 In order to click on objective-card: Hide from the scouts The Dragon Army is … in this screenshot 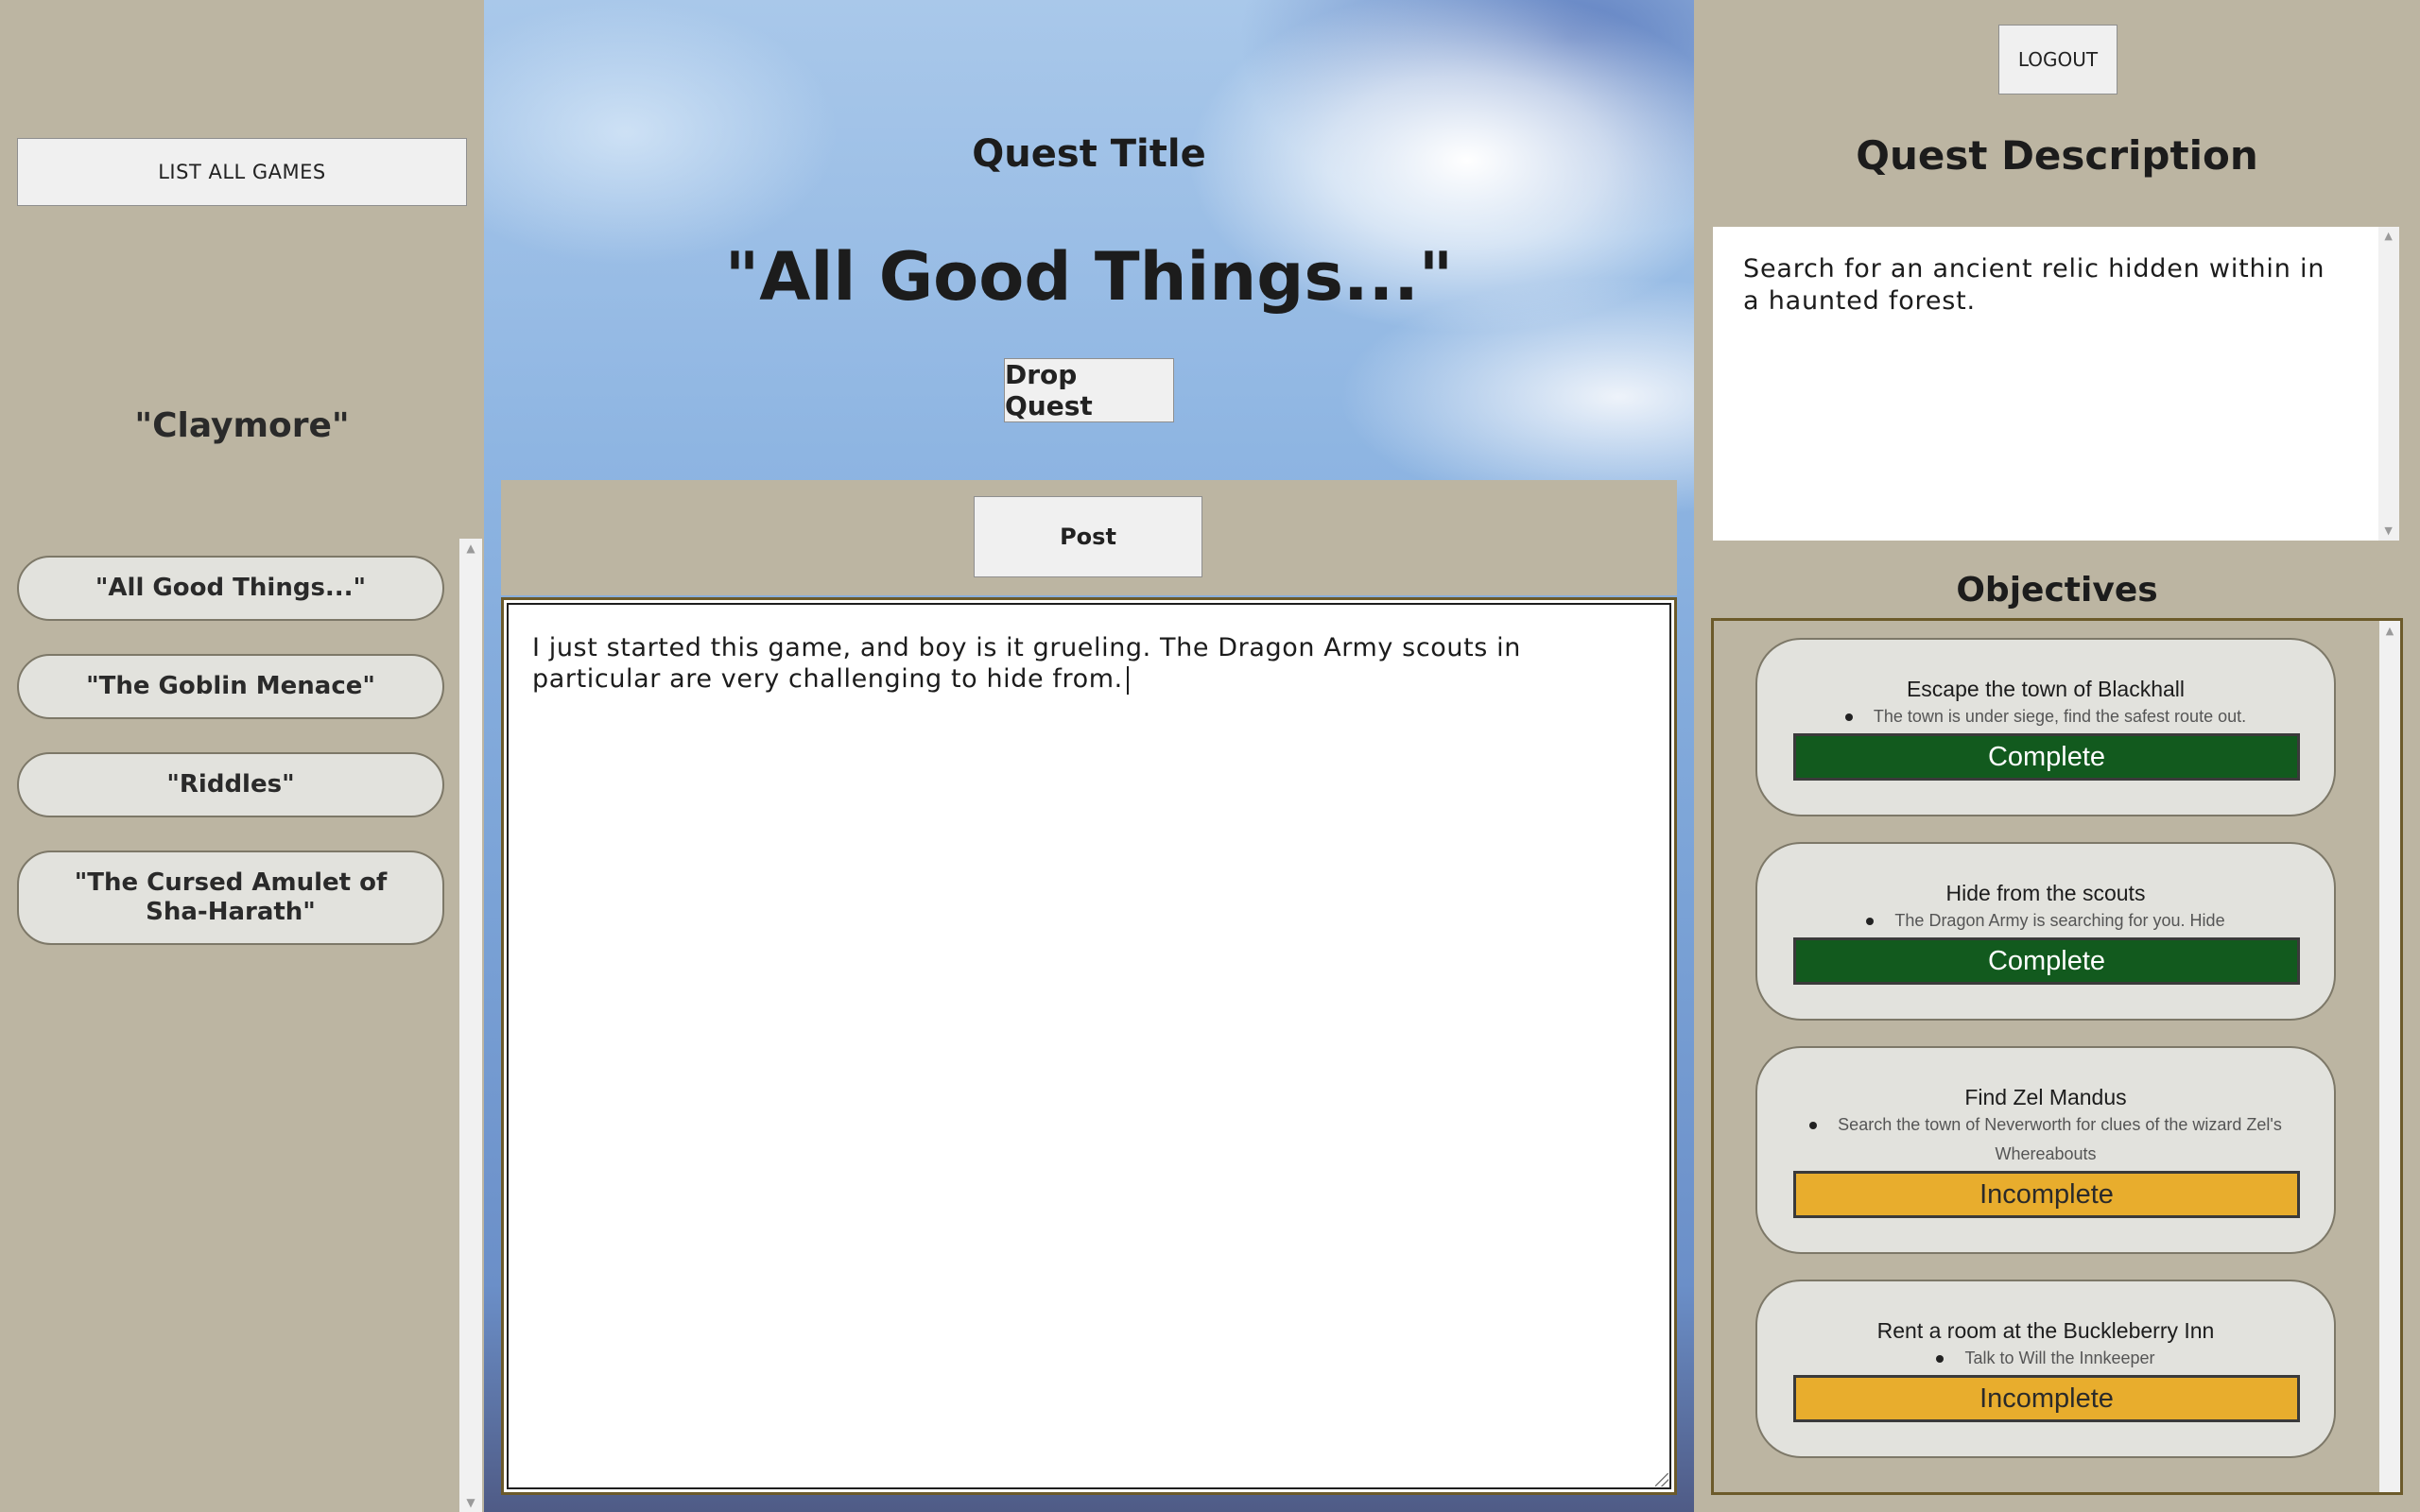, I will do `click(2045, 931)`.